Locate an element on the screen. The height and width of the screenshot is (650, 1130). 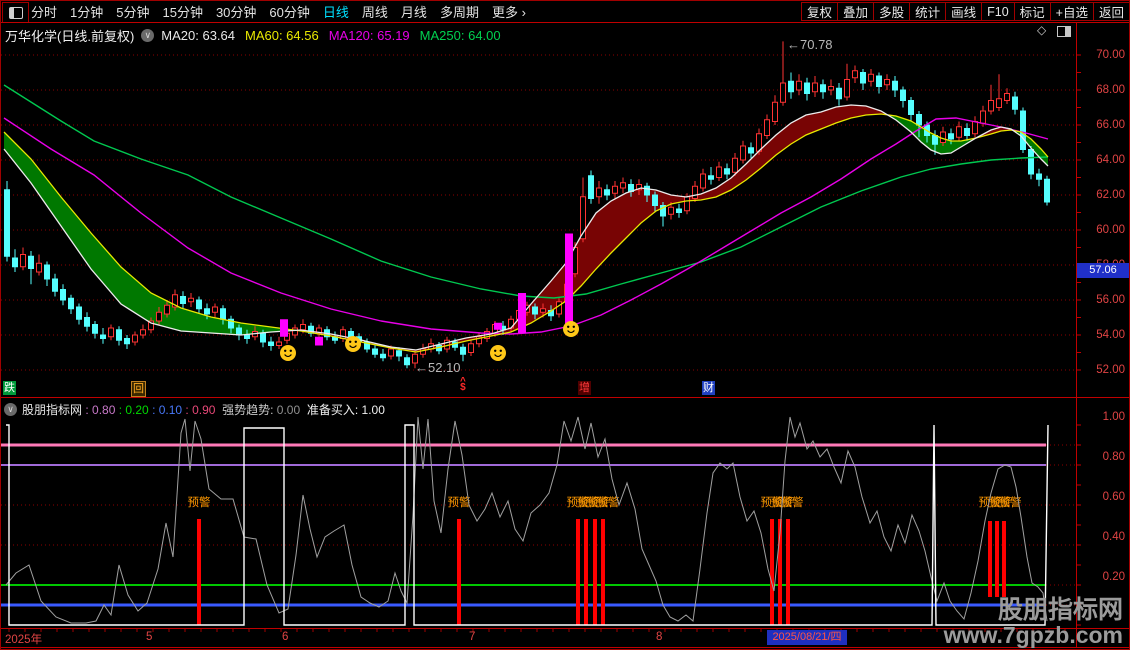
indicator-tick-label: 0.20 is located at coordinates (1113, 577).